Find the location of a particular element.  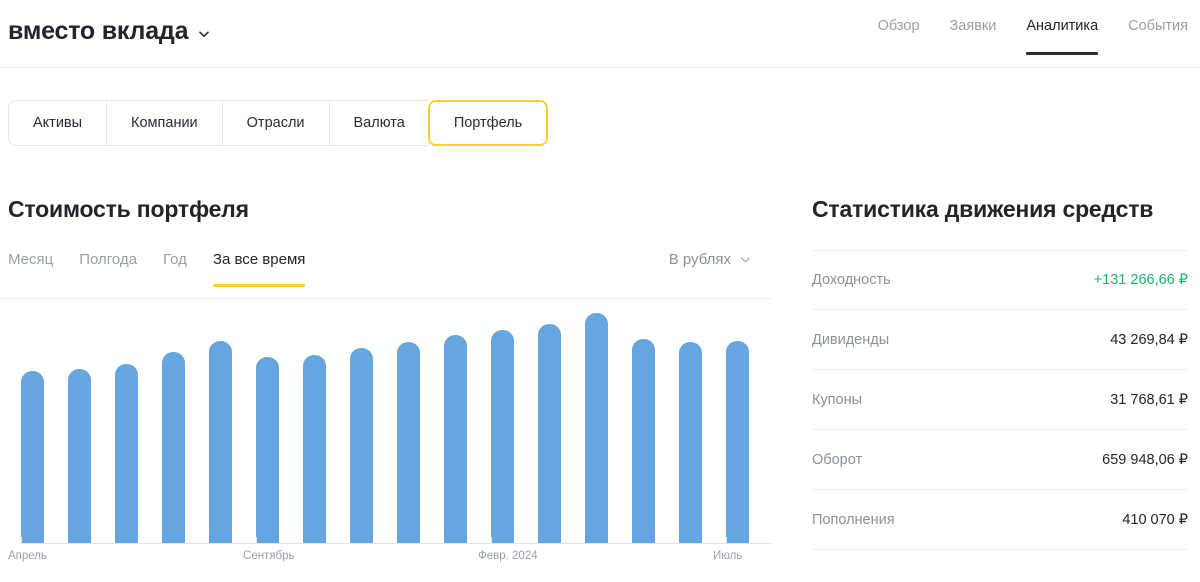

stat-row-dohodnost: Доходность +131 266,66 ₽ is located at coordinates (1000, 280).